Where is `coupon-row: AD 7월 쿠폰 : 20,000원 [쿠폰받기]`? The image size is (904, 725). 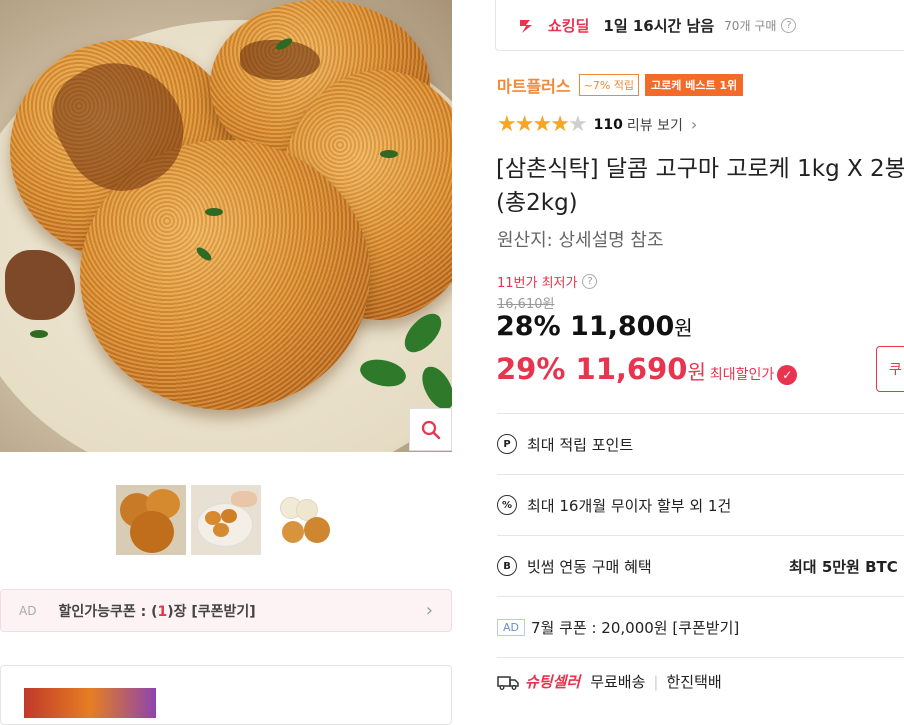
coupon-row: AD 7월 쿠폰 : 20,000원 [쿠폰받기] is located at coordinates (700, 626).